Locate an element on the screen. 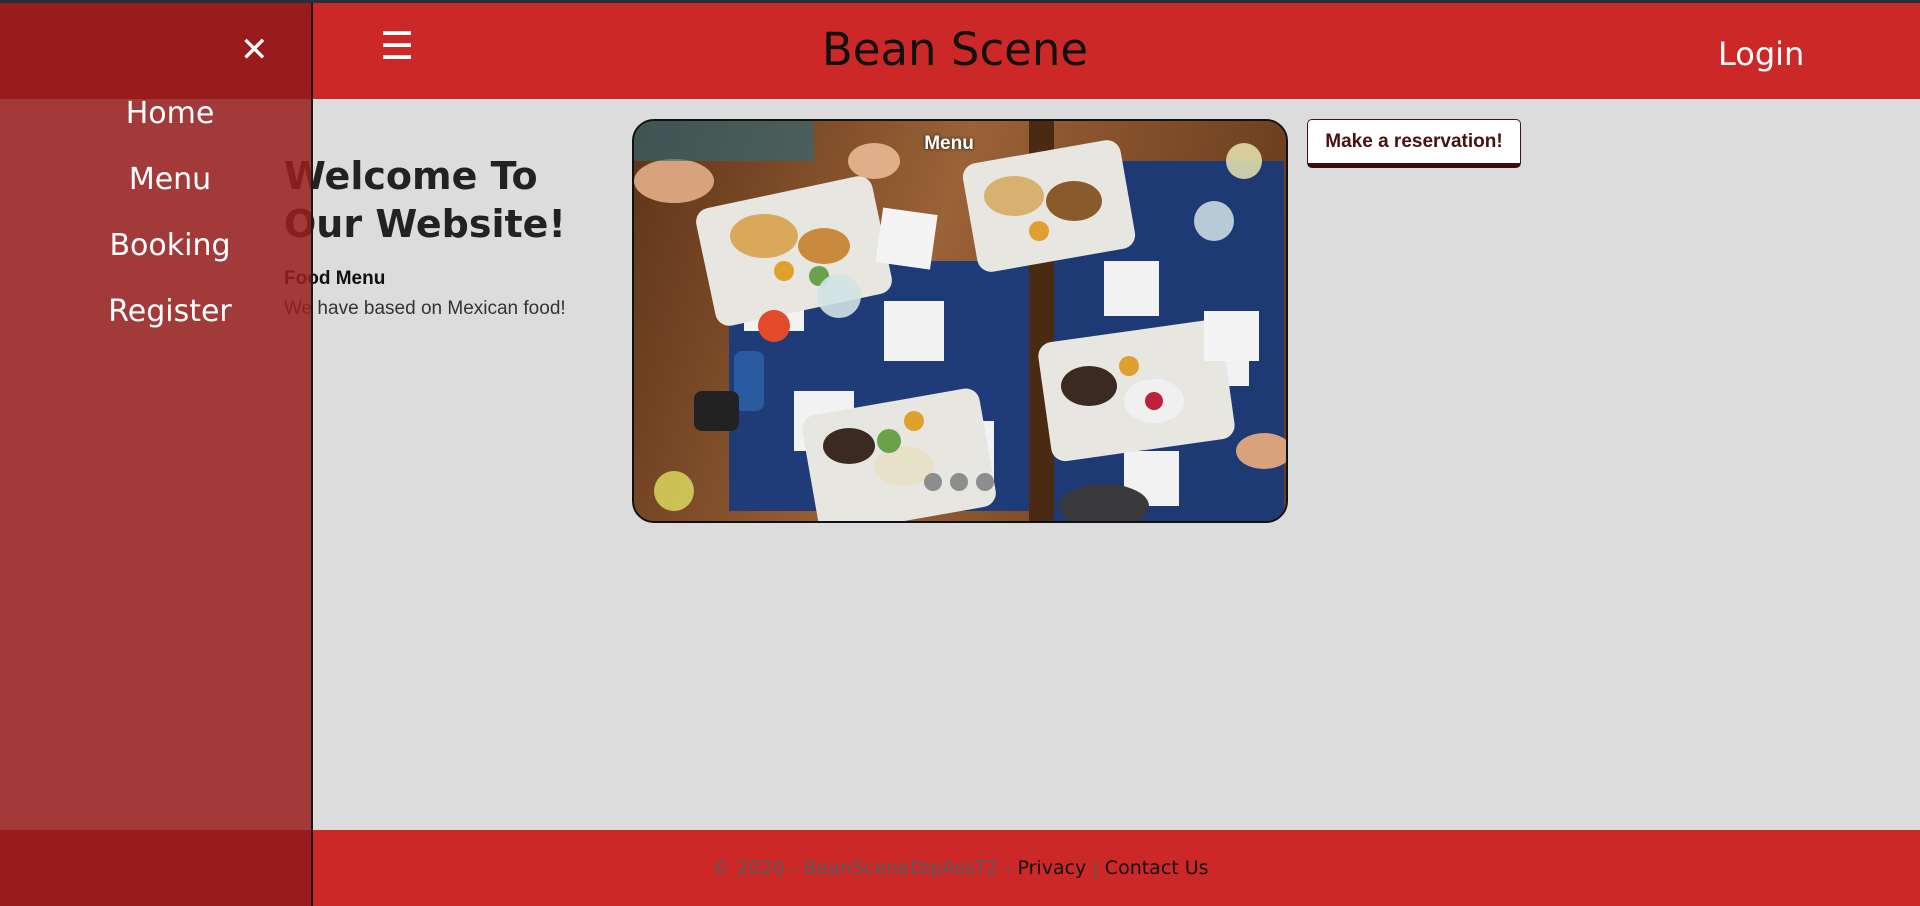 This screenshot has width=1920, height=906. login-link: Login is located at coordinates (1761, 54).